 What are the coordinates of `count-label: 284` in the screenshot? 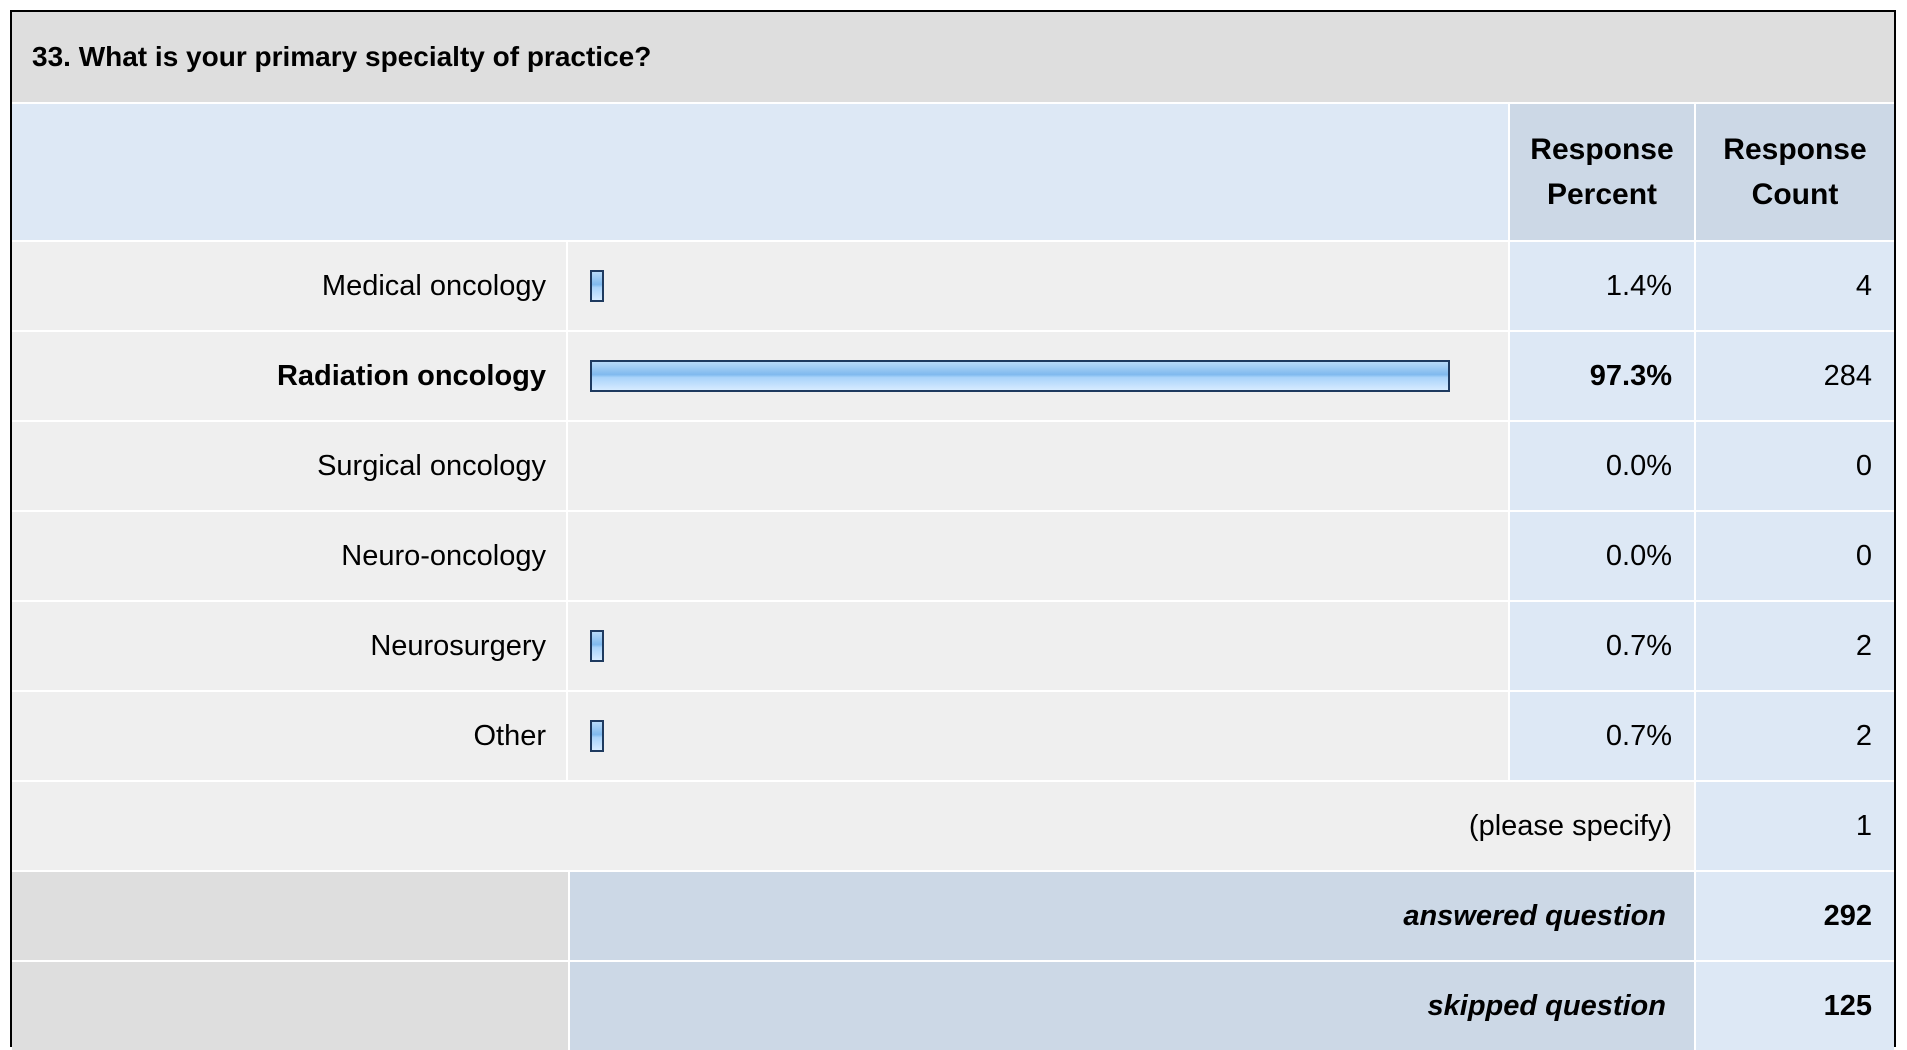 It's located at (1794, 375).